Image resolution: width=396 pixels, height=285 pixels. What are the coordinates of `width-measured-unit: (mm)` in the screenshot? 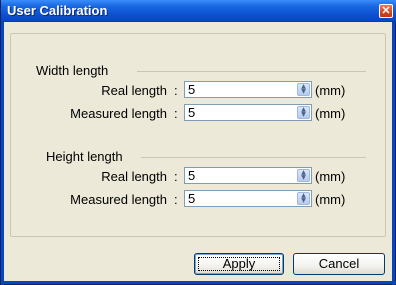 It's located at (330, 113).